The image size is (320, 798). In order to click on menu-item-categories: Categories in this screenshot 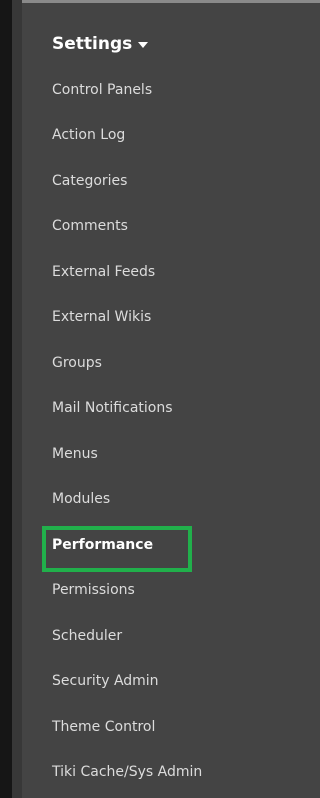, I will do `click(171, 181)`.